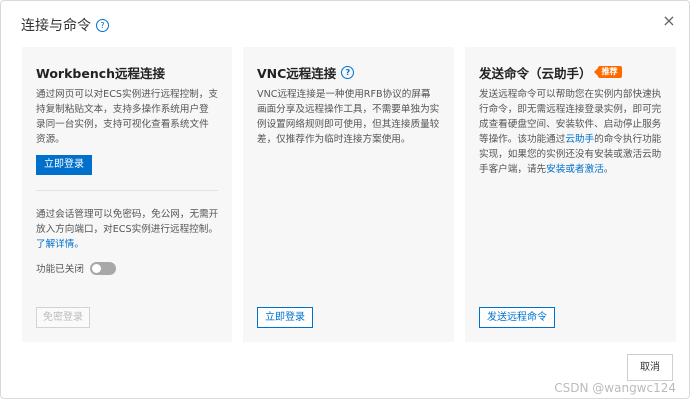  I want to click on vnc-card-title: VNC远程连接, so click(297, 73).